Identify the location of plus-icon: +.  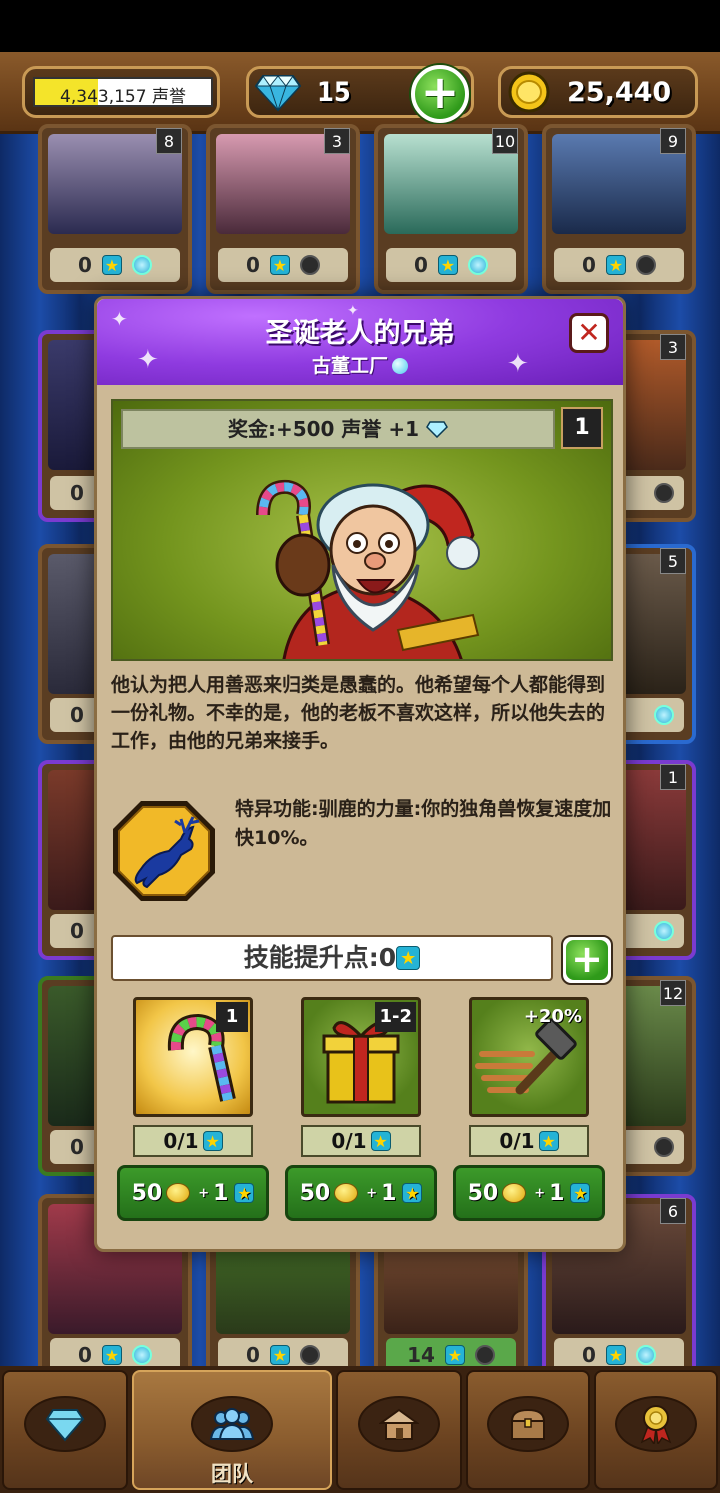
(587, 960).